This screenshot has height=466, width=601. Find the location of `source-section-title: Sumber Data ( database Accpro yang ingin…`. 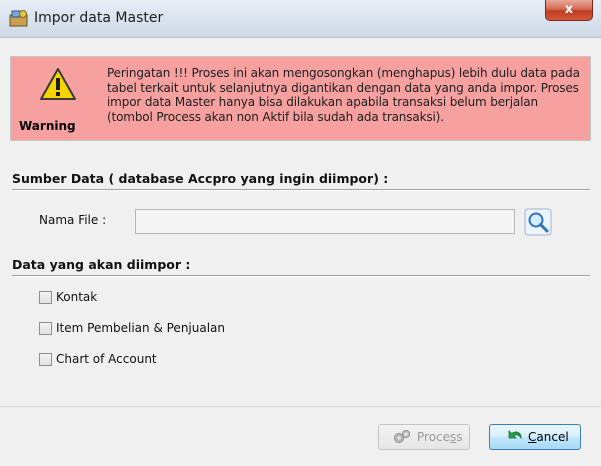

source-section-title: Sumber Data ( database Accpro yang ingin… is located at coordinates (200, 178).